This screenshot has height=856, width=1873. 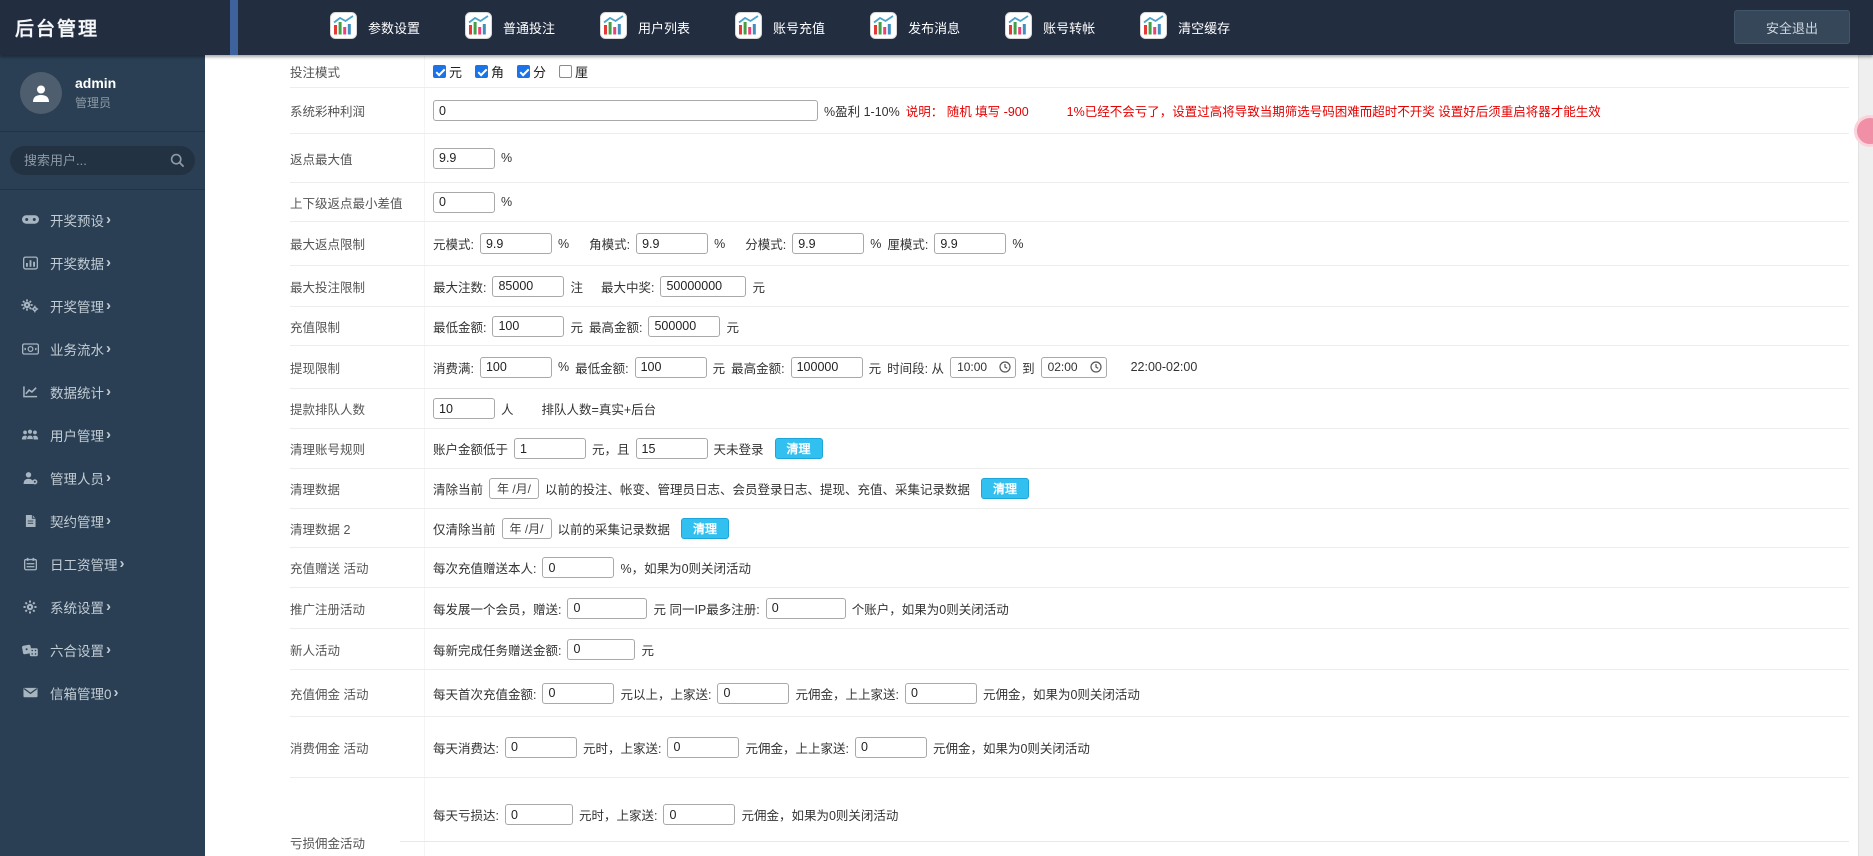 What do you see at coordinates (102, 692) in the screenshot?
I see `sidebar-item-11: 信箱管理0 ›` at bounding box center [102, 692].